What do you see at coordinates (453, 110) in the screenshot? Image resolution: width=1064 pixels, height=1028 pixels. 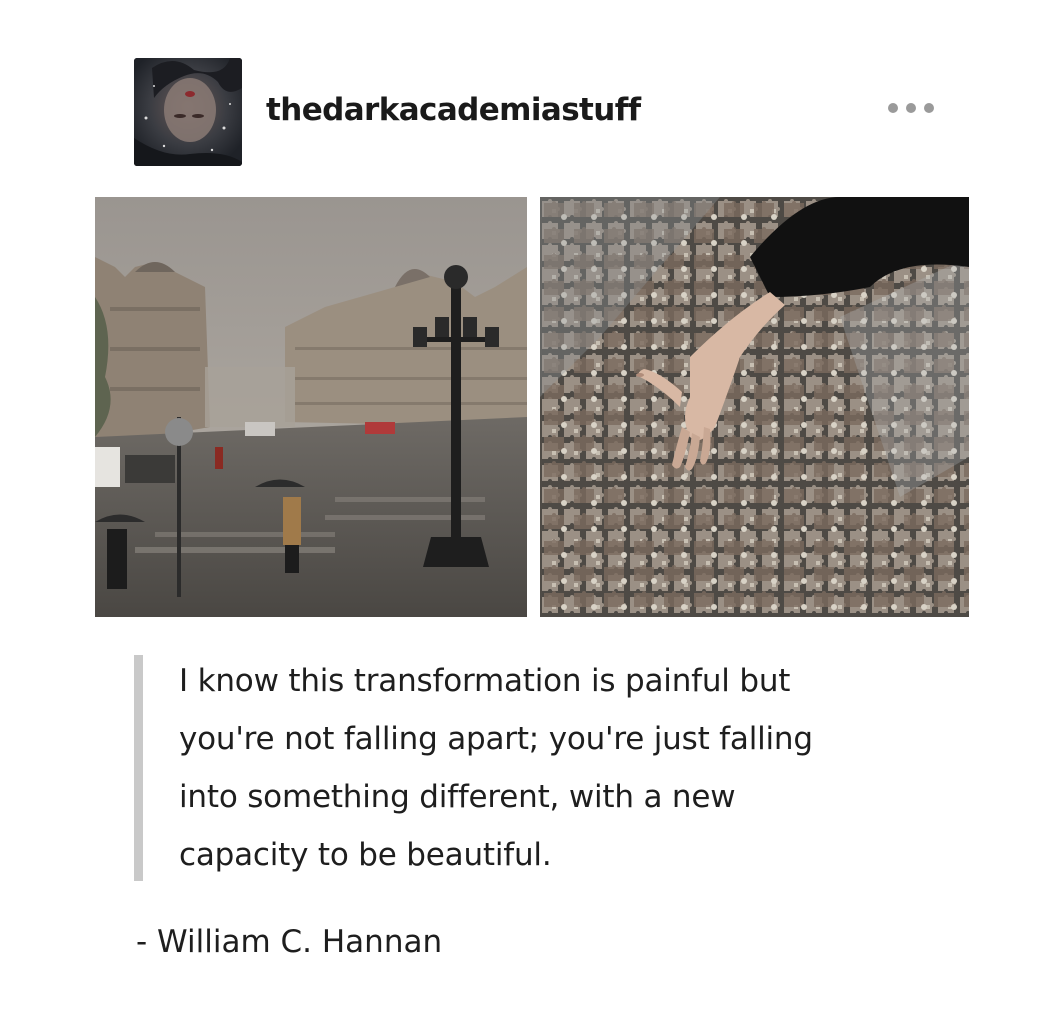 I see `username-link: thedarkacademiastuff` at bounding box center [453, 110].